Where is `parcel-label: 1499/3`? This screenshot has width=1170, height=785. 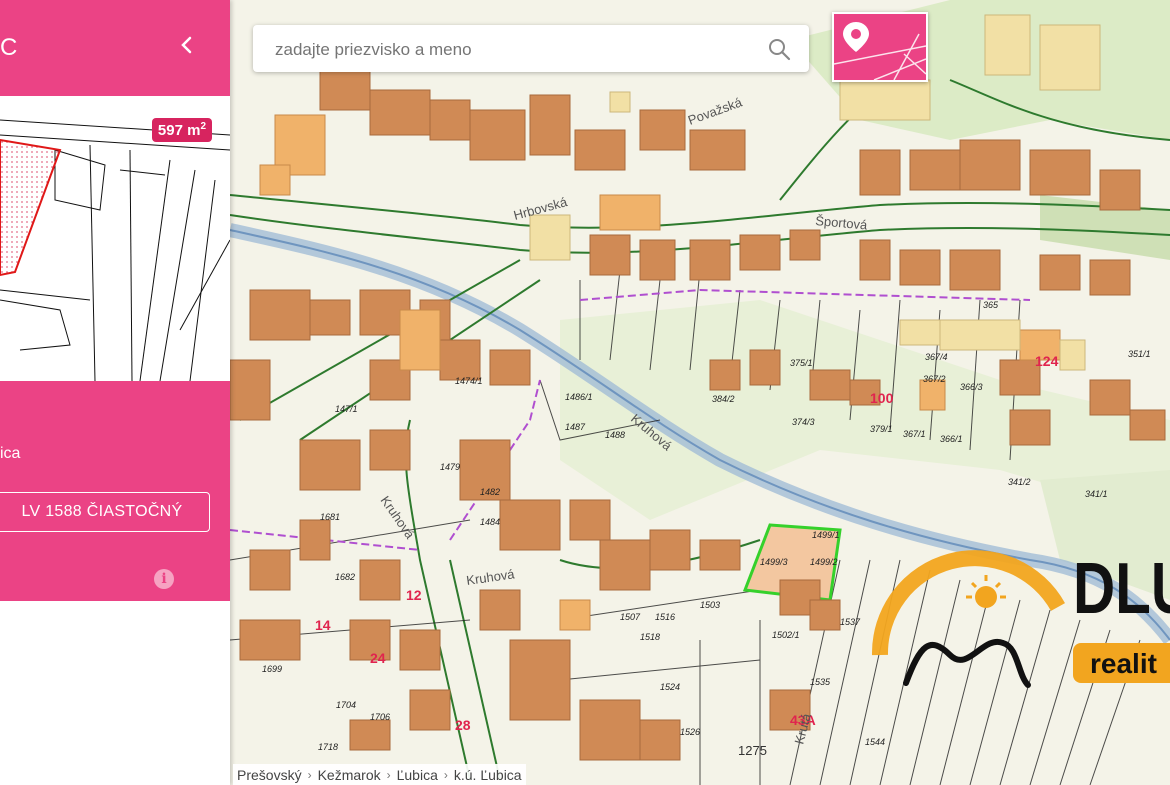 parcel-label: 1499/3 is located at coordinates (774, 562).